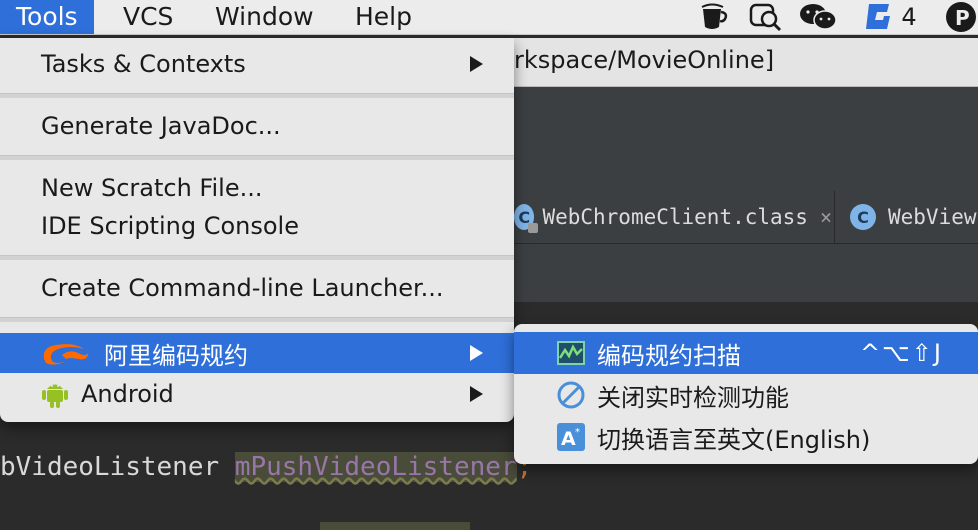 The width and height of the screenshot is (978, 530). Describe the element at coordinates (669, 355) in the screenshot. I see `submenu-item-label: 编码规约扫描` at that location.